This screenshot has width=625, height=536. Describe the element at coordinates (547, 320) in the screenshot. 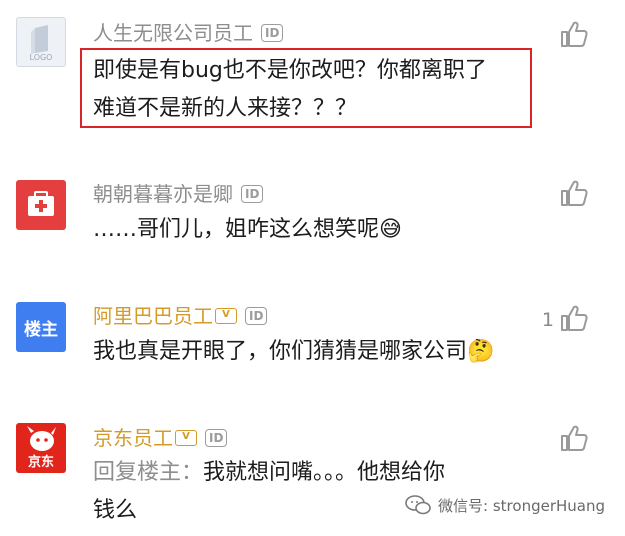

I see `like-count: 1` at that location.